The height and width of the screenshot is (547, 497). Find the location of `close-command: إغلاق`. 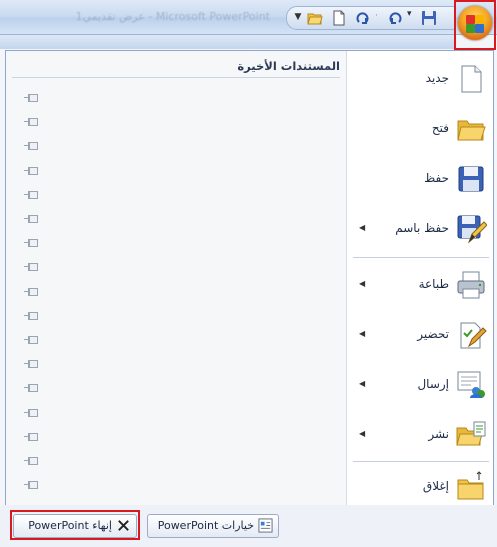

close-command: إغلاق is located at coordinates (420, 486).